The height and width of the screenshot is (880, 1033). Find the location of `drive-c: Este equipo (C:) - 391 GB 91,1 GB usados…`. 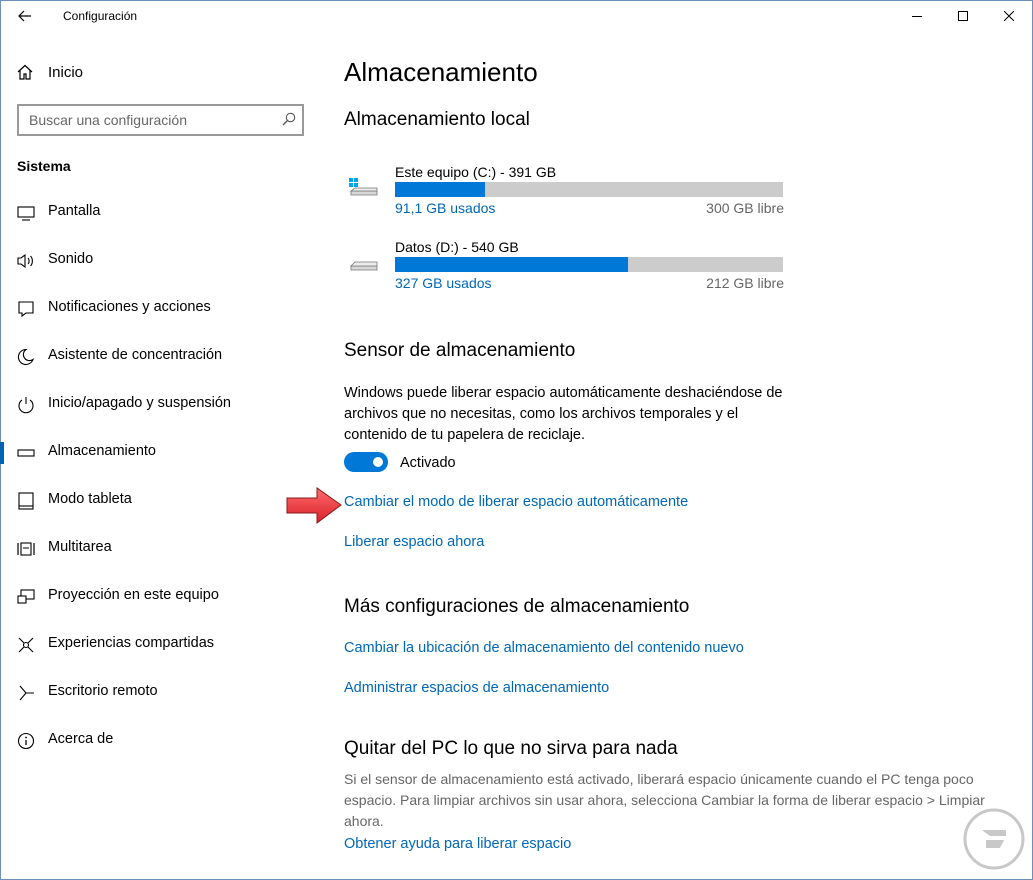

drive-c: Este equipo (C:) - 391 GB 91,1 GB usados… is located at coordinates (564, 194).